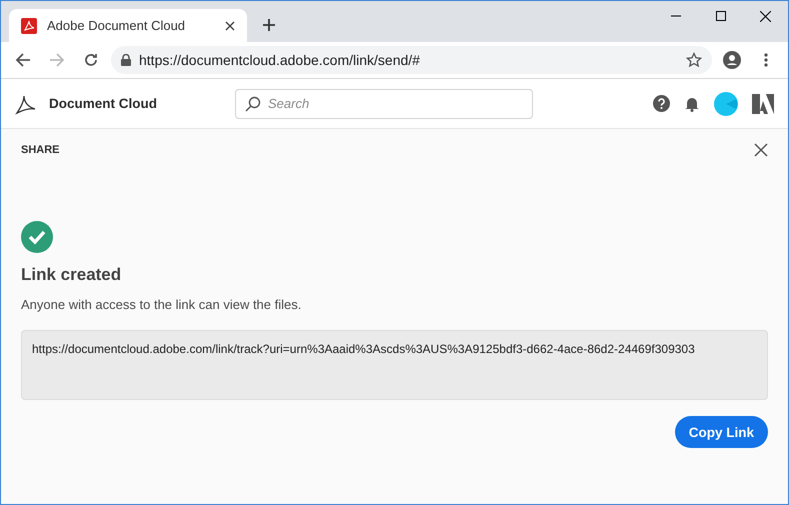  What do you see at coordinates (57, 60) in the screenshot?
I see `forward-arrow-icon` at bounding box center [57, 60].